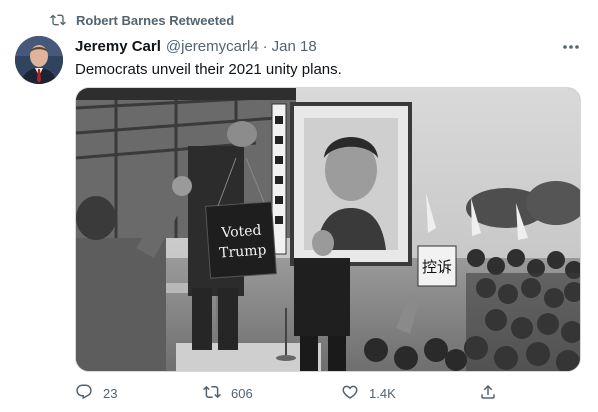 This screenshot has height=412, width=598. Describe the element at coordinates (294, 46) in the screenshot. I see `tweet-date: Jan 18` at that location.